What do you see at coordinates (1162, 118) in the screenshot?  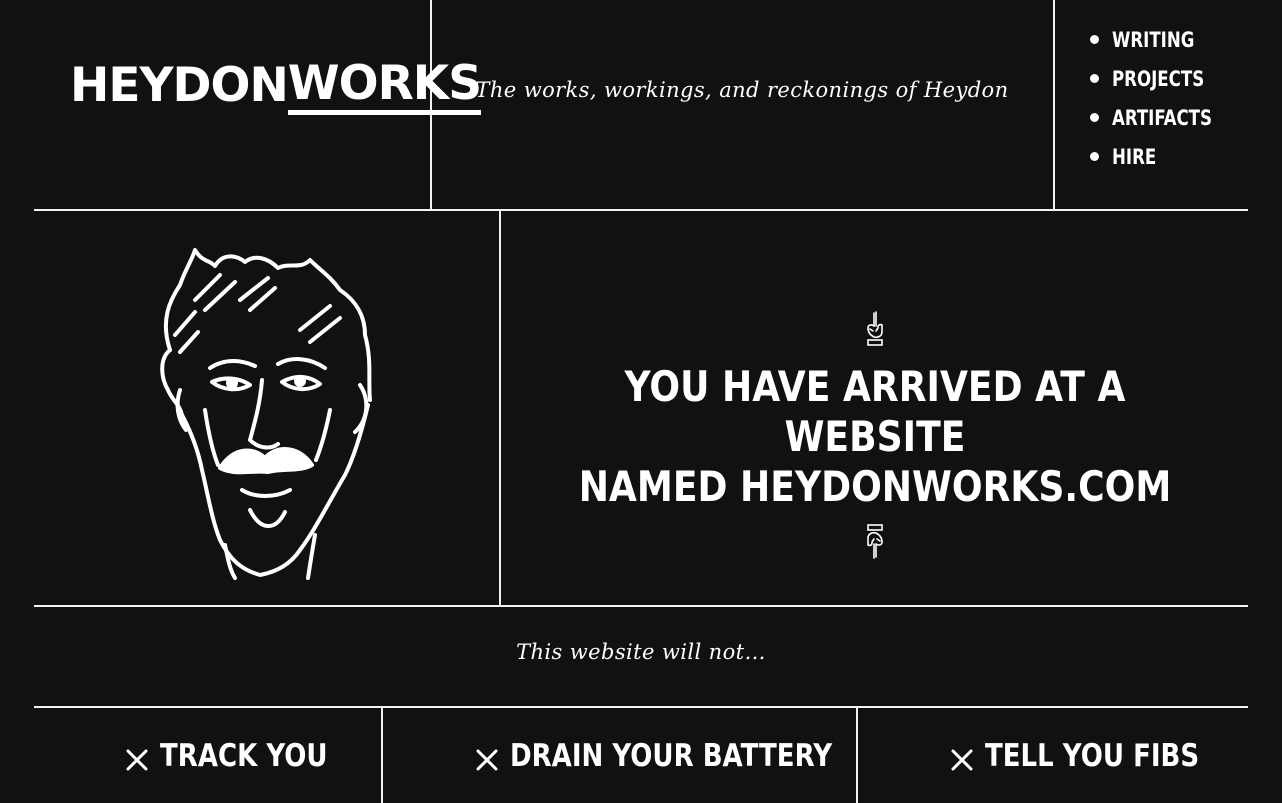 I see `nav-link-artifacts: Artifacts` at bounding box center [1162, 118].